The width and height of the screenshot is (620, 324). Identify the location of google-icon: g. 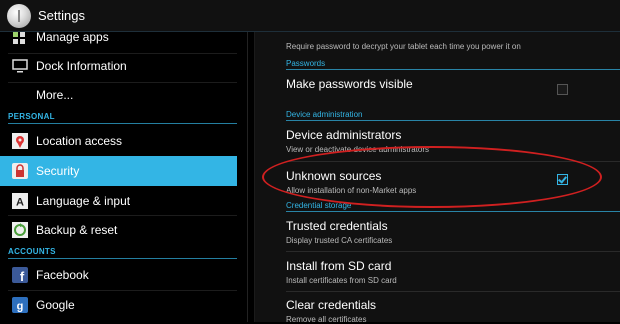
(20, 305).